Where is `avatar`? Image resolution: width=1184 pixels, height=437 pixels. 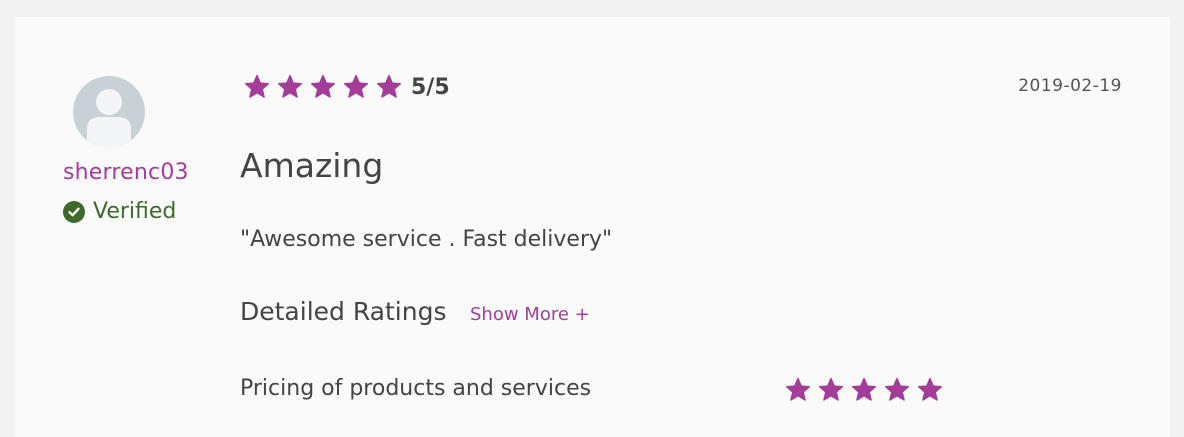 avatar is located at coordinates (109, 112).